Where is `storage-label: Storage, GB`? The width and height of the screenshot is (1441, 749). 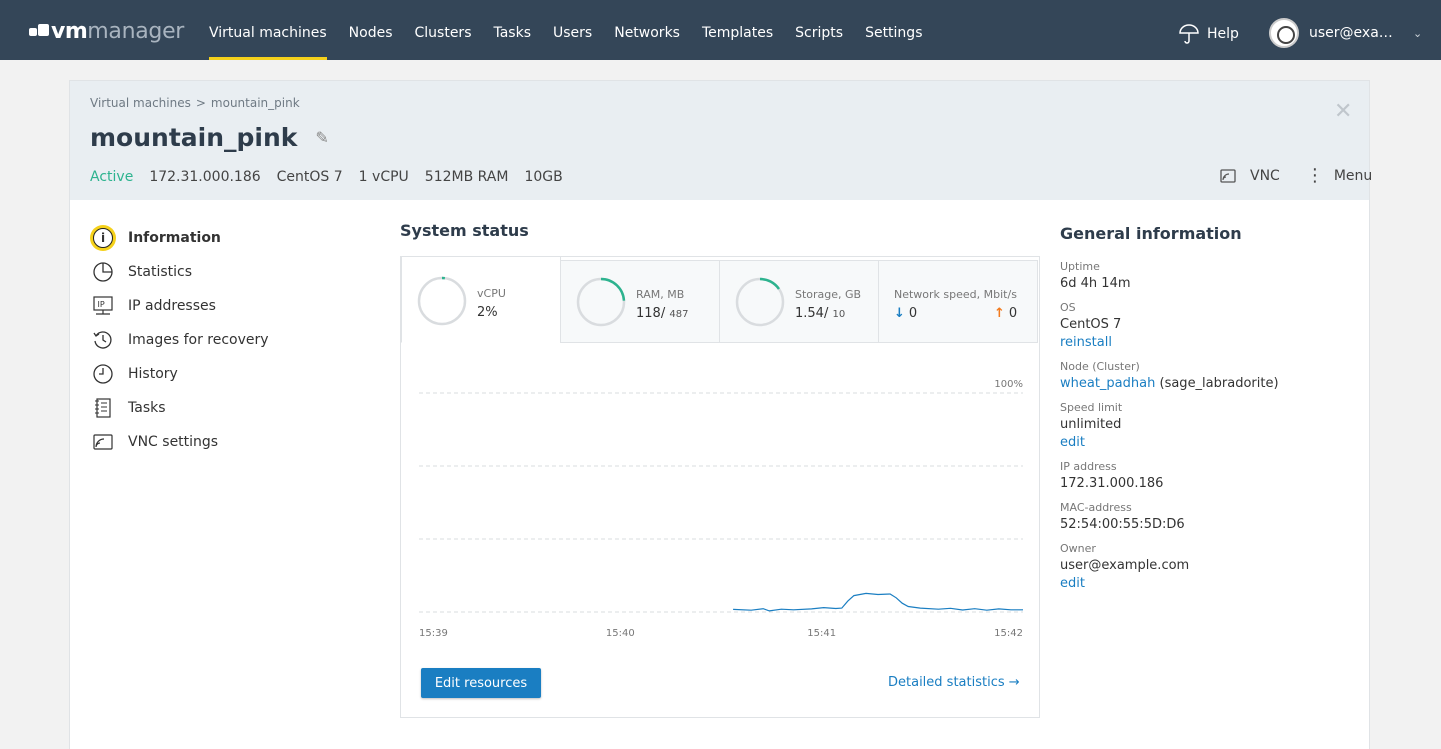
storage-label: Storage, GB is located at coordinates (828, 294).